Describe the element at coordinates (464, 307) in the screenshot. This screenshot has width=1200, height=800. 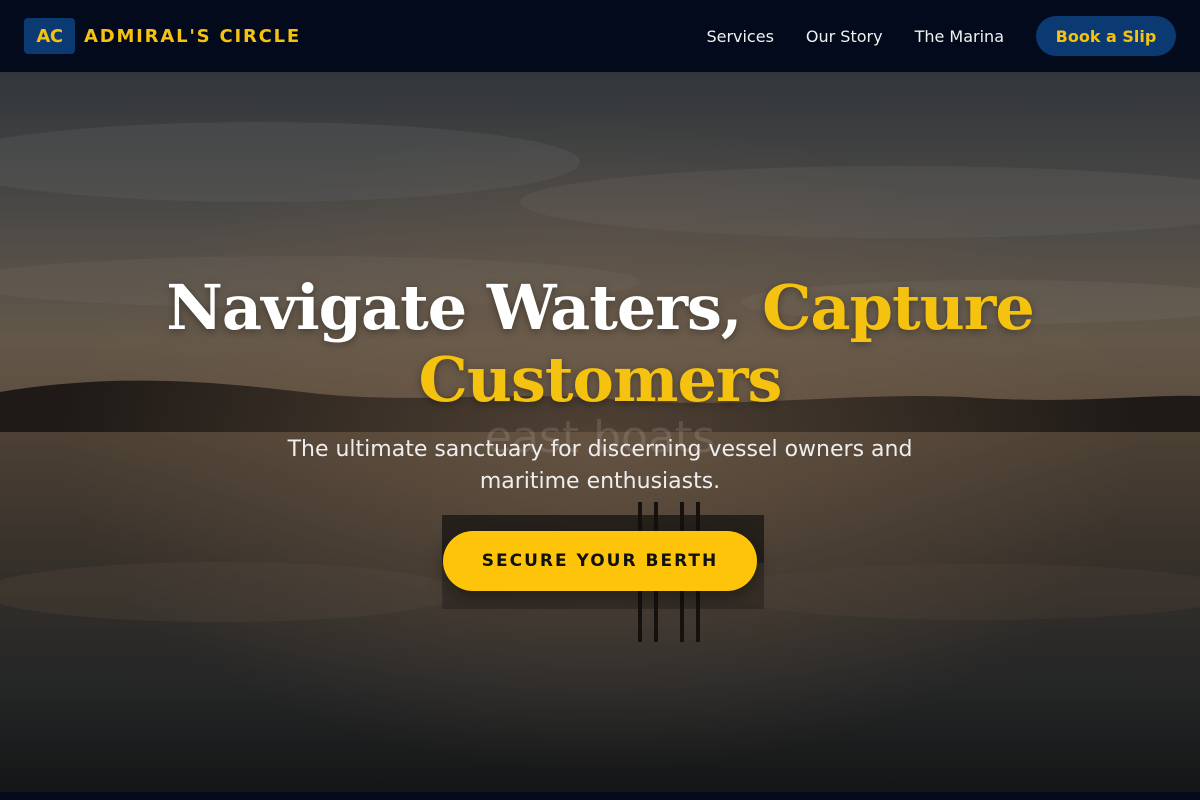
I see `headline-white-text: Navigate Waters,` at that location.